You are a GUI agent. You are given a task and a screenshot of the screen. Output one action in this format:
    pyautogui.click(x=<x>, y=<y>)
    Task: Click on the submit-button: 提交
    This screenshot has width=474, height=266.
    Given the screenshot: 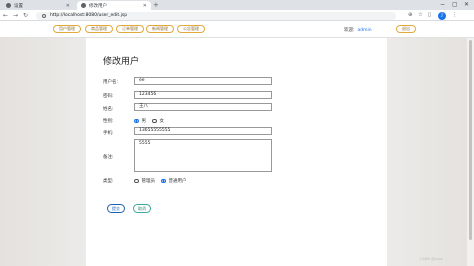 What is the action you would take?
    pyautogui.click(x=116, y=208)
    